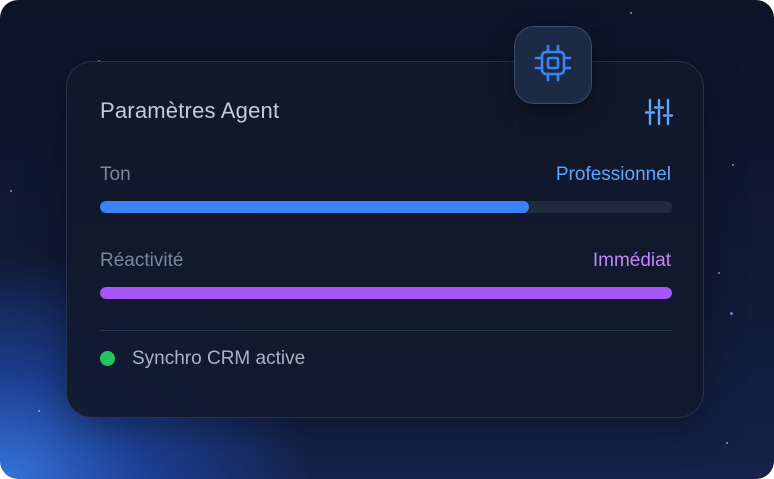  I want to click on reactivite-level-fill, so click(386, 293).